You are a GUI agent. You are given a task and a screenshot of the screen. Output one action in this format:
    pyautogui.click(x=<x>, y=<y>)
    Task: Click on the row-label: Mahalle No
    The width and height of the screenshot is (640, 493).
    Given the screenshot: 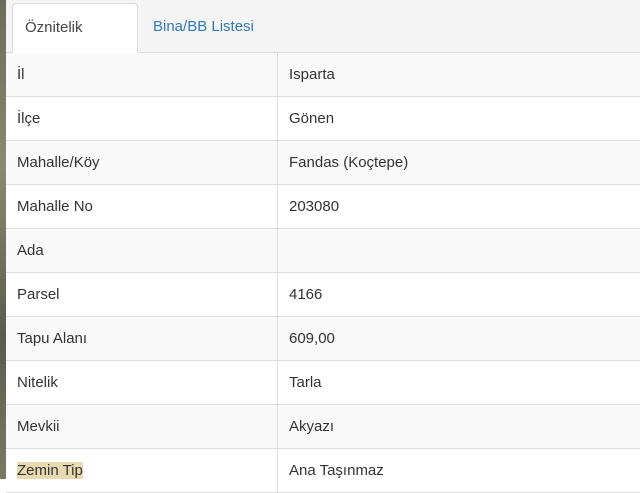 What is the action you would take?
    pyautogui.click(x=142, y=206)
    